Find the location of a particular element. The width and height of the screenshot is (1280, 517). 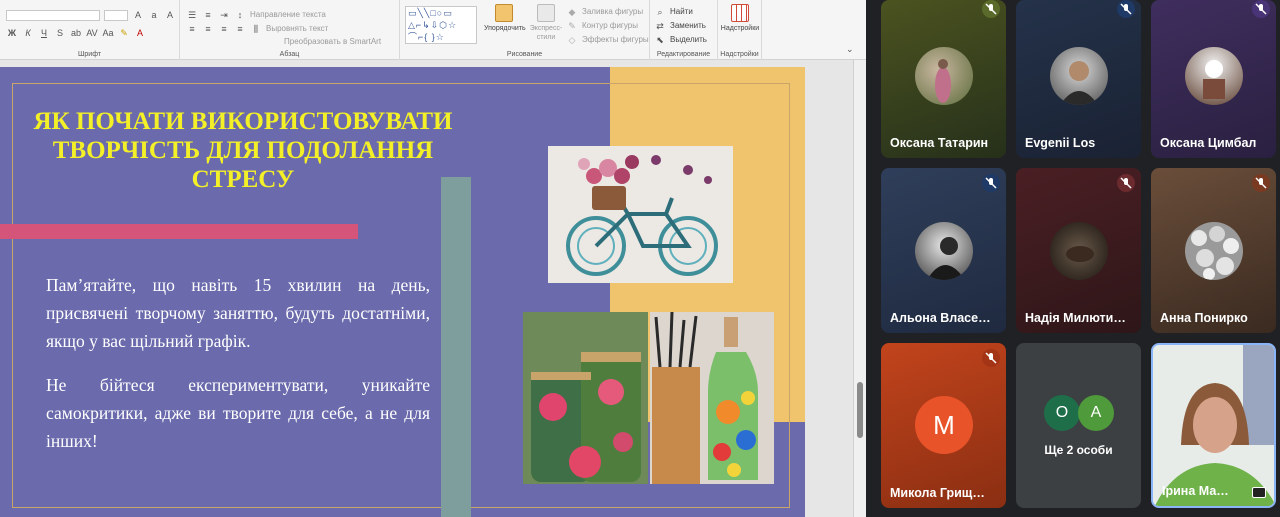

shape-effects-button: Эффекты фигуры is located at coordinates (615, 40).